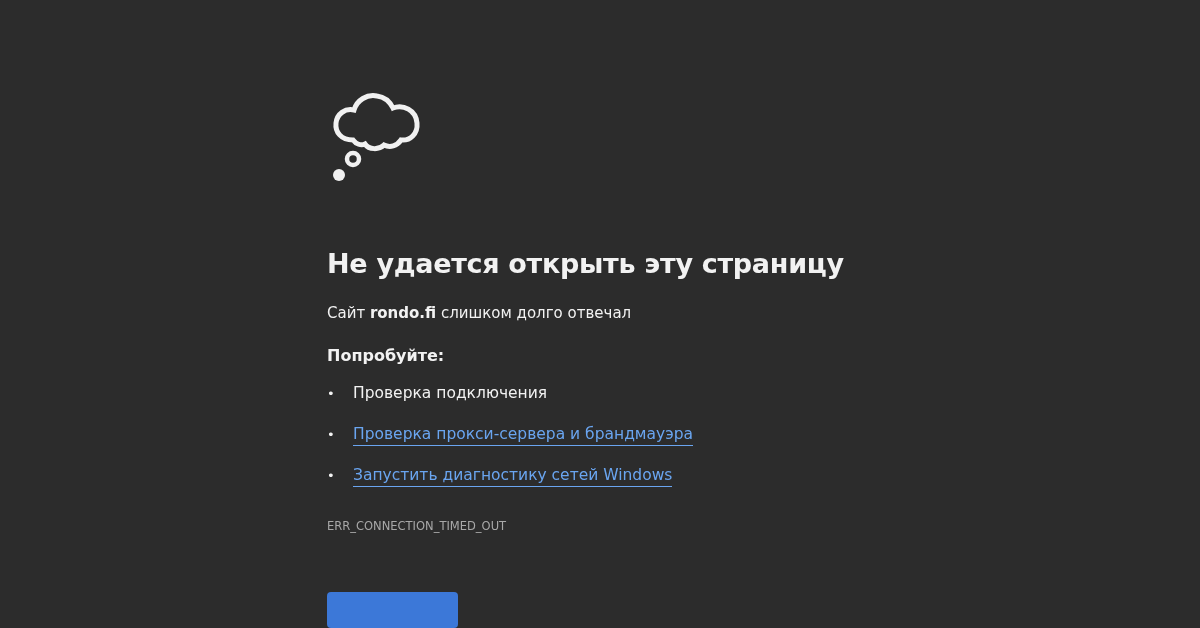 The height and width of the screenshot is (628, 1200). What do you see at coordinates (450, 393) in the screenshot?
I see `suggestion-text: Проверка подключения` at bounding box center [450, 393].